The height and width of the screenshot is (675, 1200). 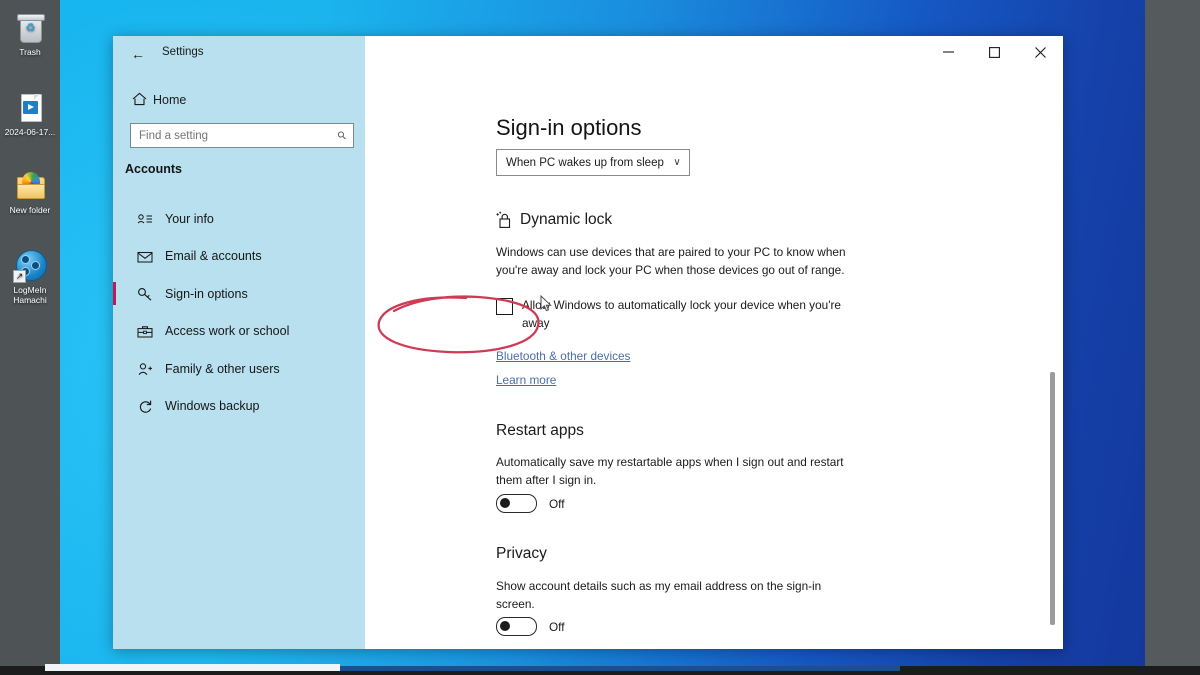 I want to click on minimize-button, so click(x=948, y=52).